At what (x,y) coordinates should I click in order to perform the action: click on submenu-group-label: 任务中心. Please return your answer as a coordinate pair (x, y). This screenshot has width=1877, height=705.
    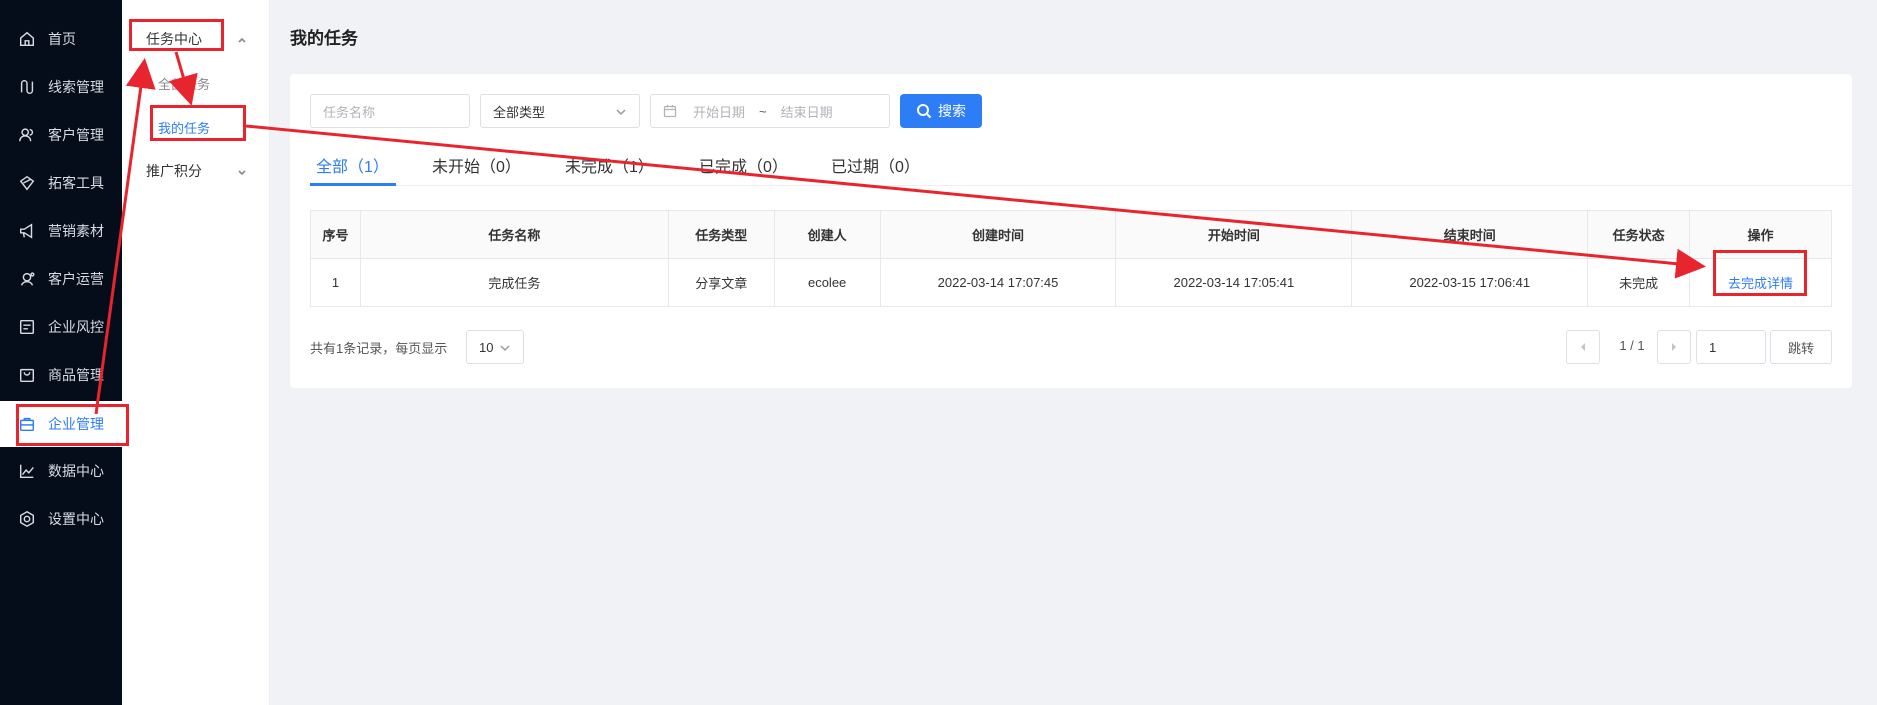
    Looking at the image, I should click on (174, 39).